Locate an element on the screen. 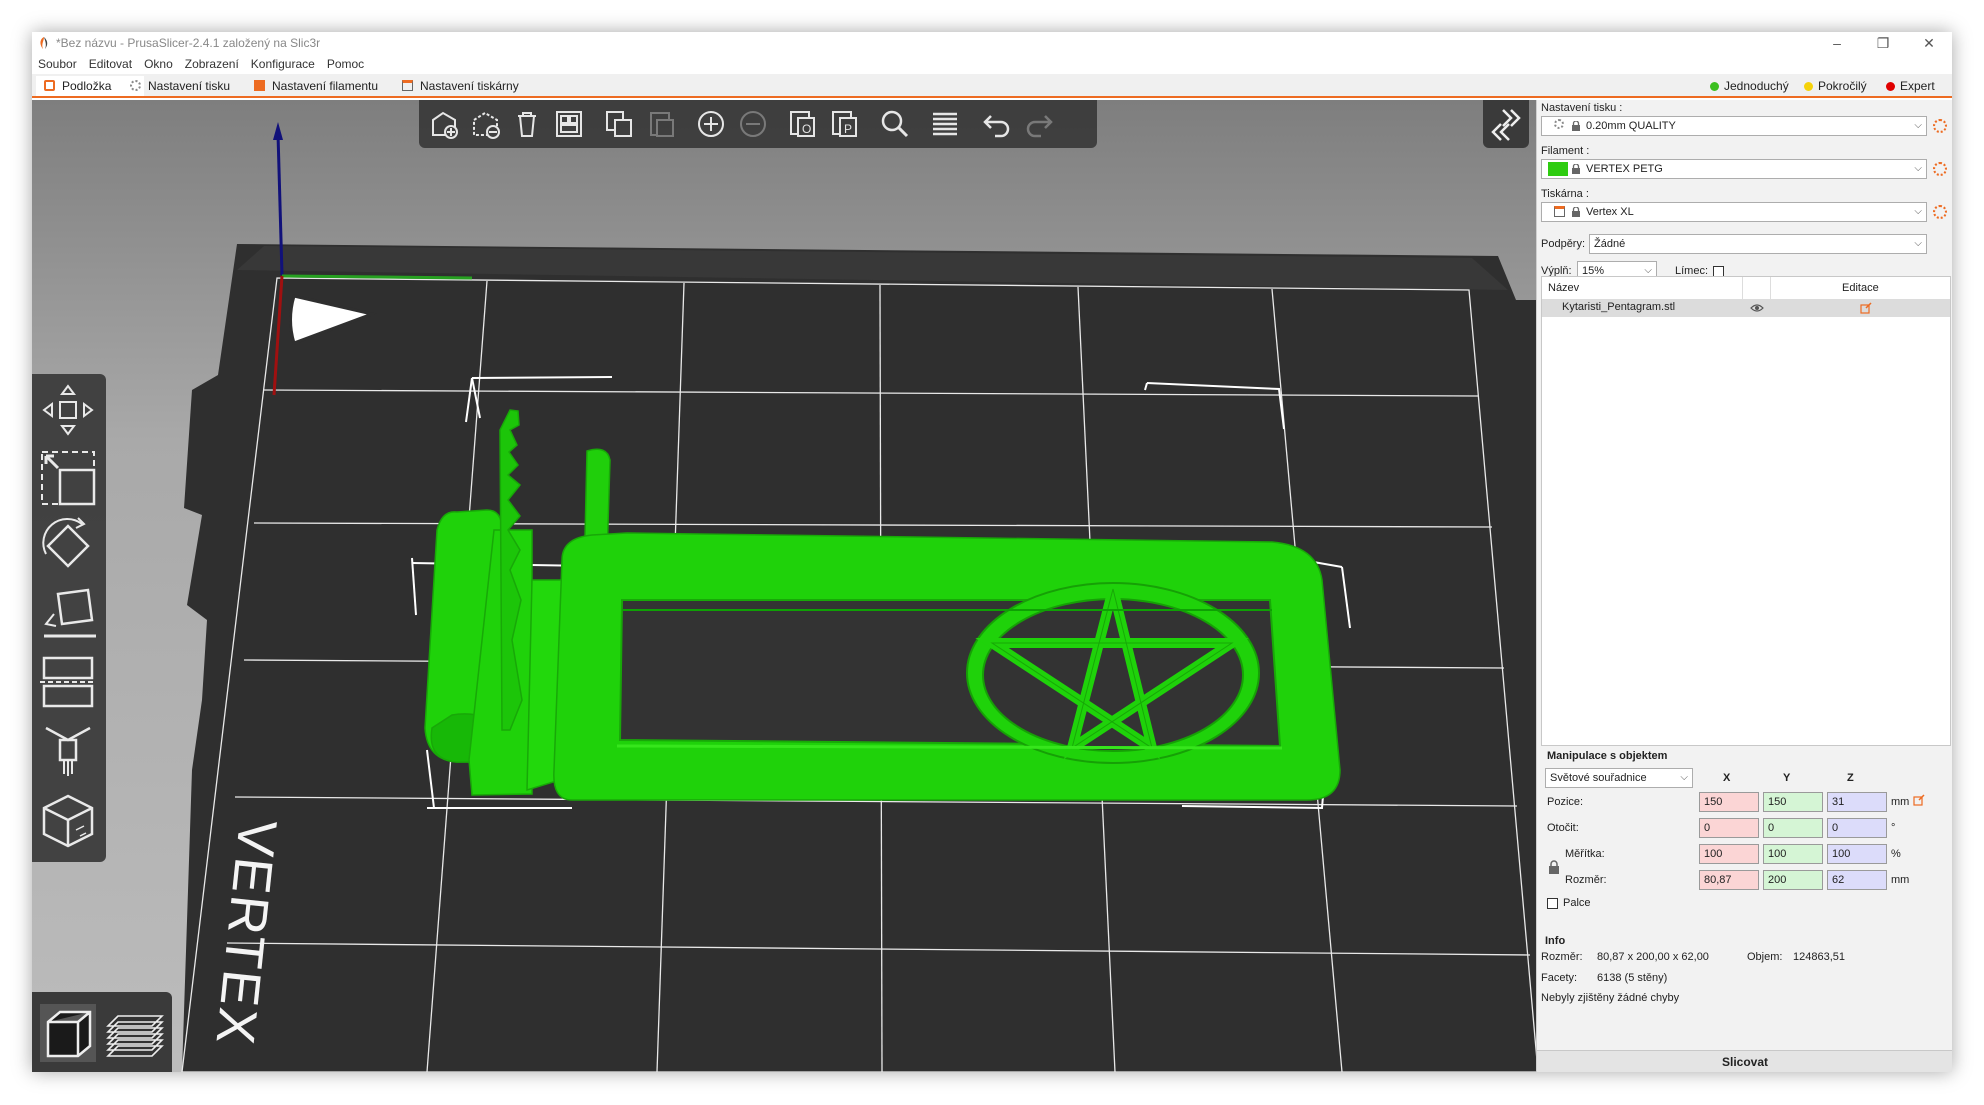 The image size is (1984, 1105). maximize-button: ❐ is located at coordinates (1883, 43).